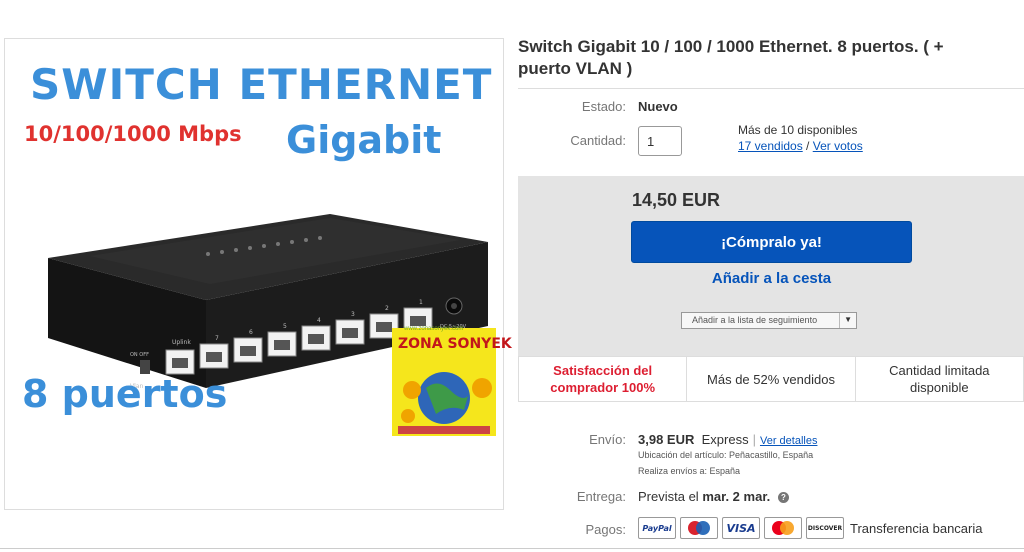  I want to click on on-off-label: ON OFF, so click(139, 355).